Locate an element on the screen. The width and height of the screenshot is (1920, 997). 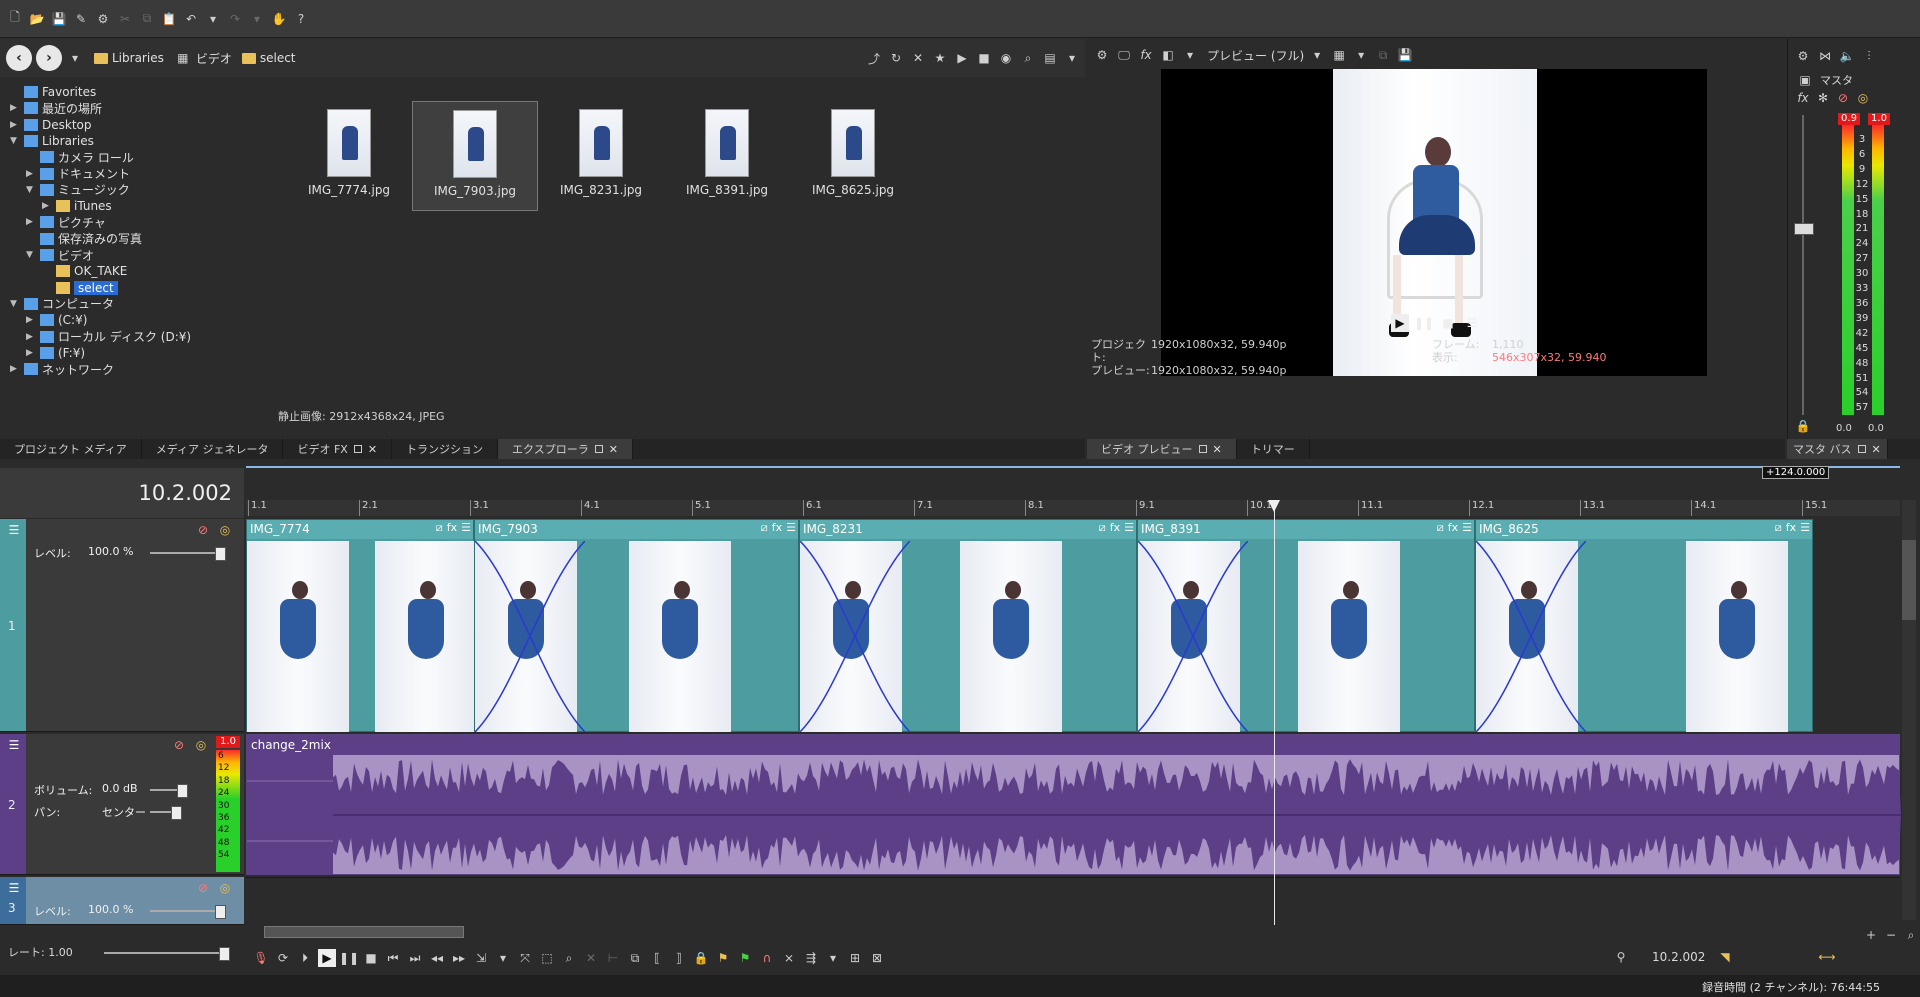
tree-item: ▶ ネットワーク is located at coordinates (62, 369).